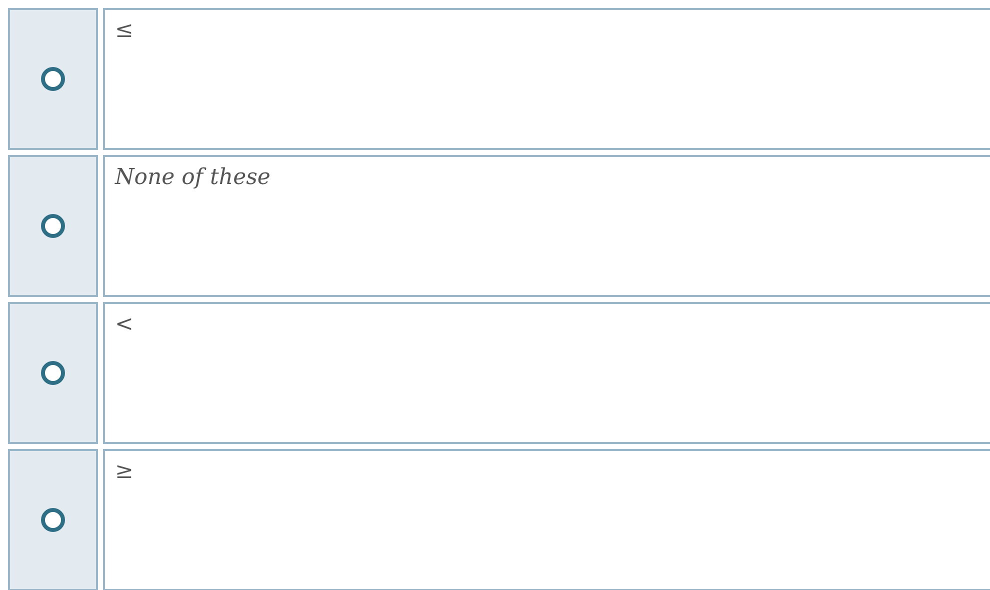 The image size is (990, 590). Describe the element at coordinates (124, 324) in the screenshot. I see `answer-text: <` at that location.